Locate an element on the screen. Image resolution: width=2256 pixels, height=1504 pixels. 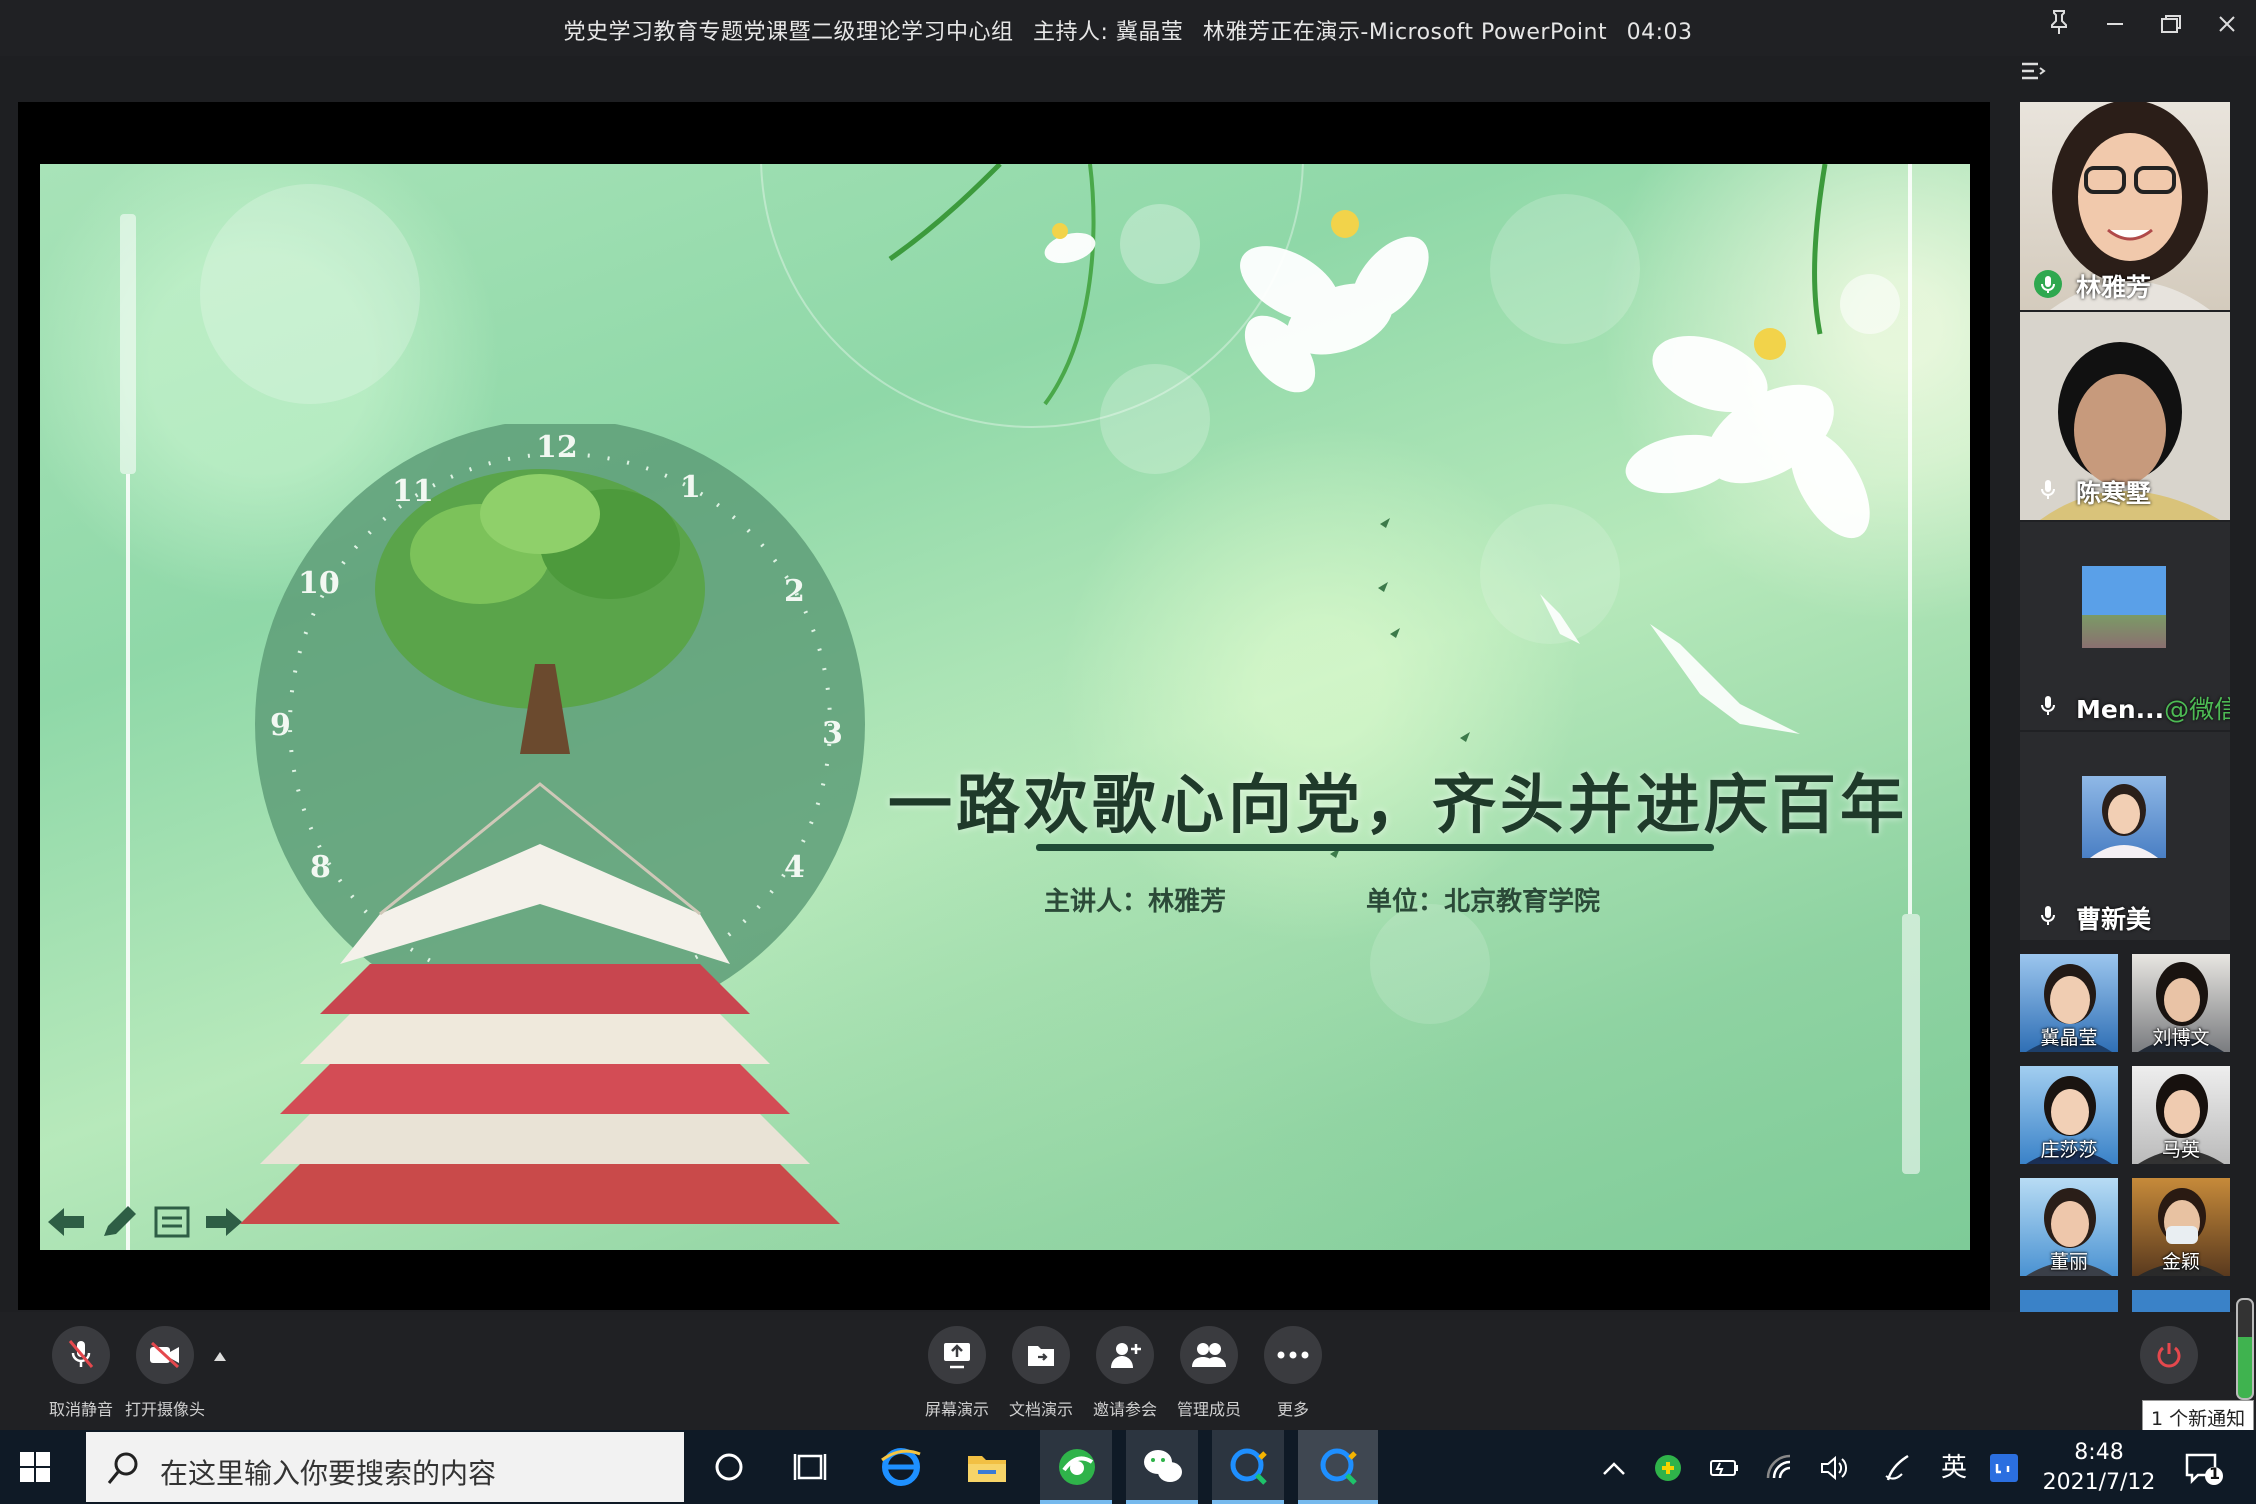
windows-start-icon is located at coordinates (36, 1468).